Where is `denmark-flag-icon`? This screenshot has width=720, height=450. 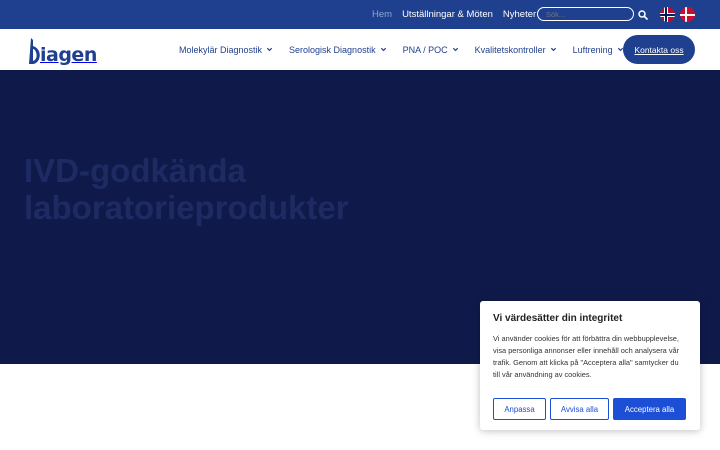 denmark-flag-icon is located at coordinates (687, 14).